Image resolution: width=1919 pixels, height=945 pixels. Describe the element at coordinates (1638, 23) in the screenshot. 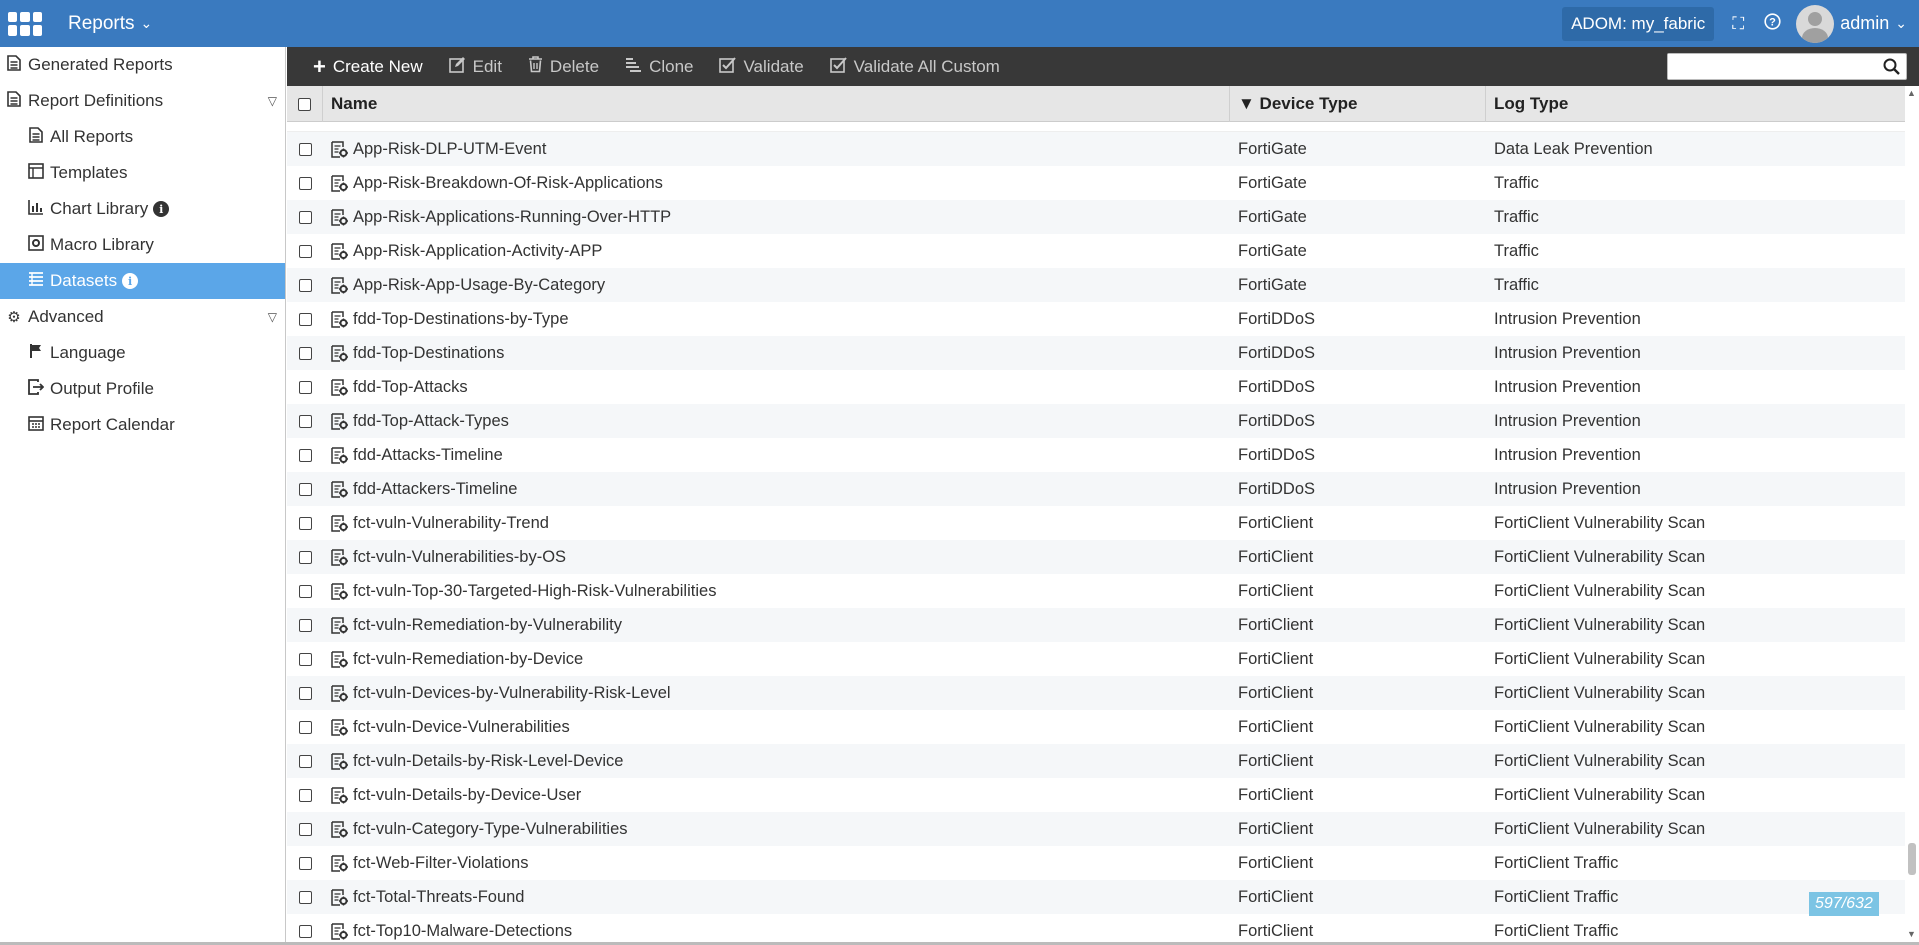

I see `adom-selector: ADOM: my_fabric` at that location.